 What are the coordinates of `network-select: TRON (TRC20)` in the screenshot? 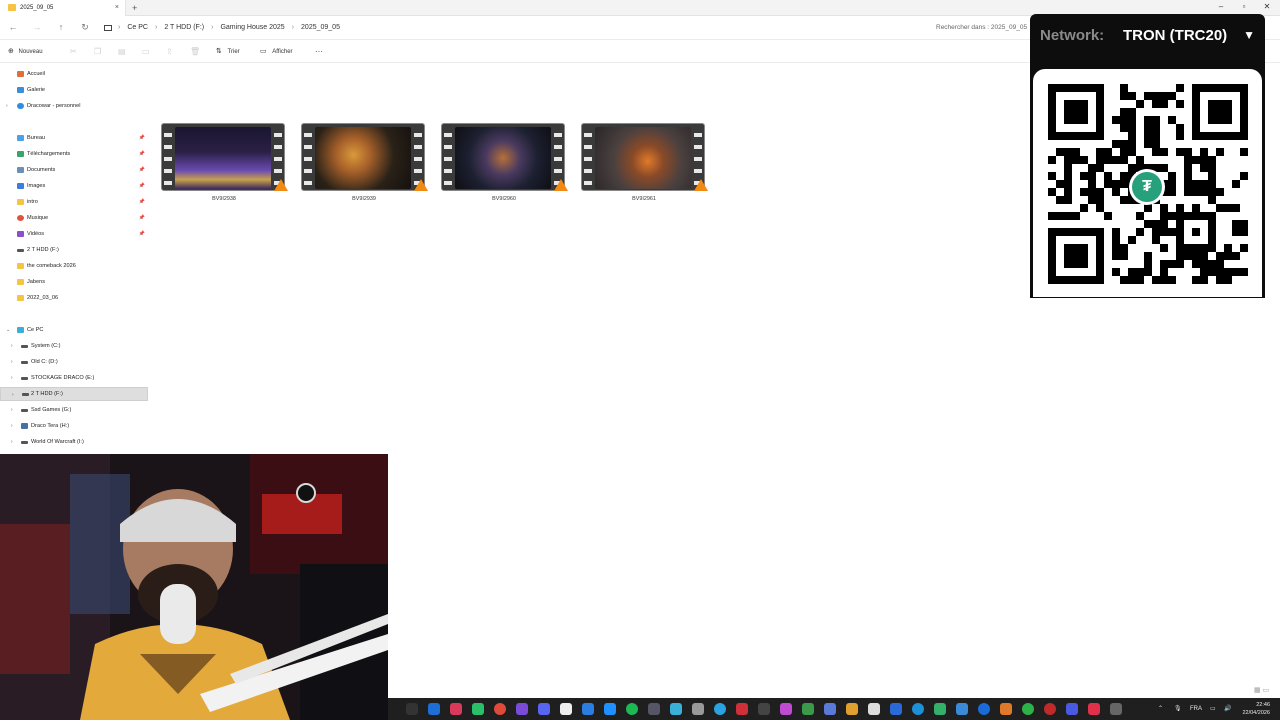 It's located at (1175, 35).